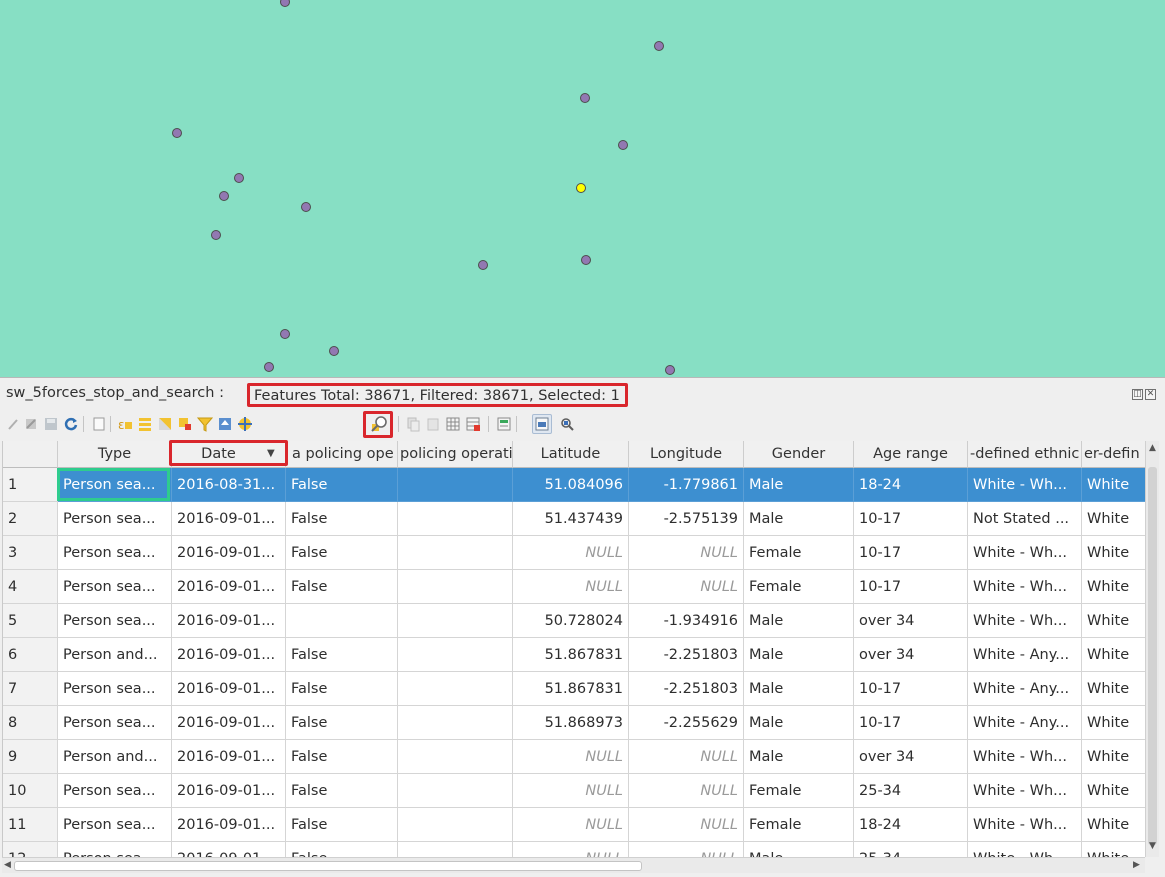 The height and width of the screenshot is (877, 1165). Describe the element at coordinates (455, 454) in the screenshot. I see `column-header-policing-operation-2: policing operatio` at that location.